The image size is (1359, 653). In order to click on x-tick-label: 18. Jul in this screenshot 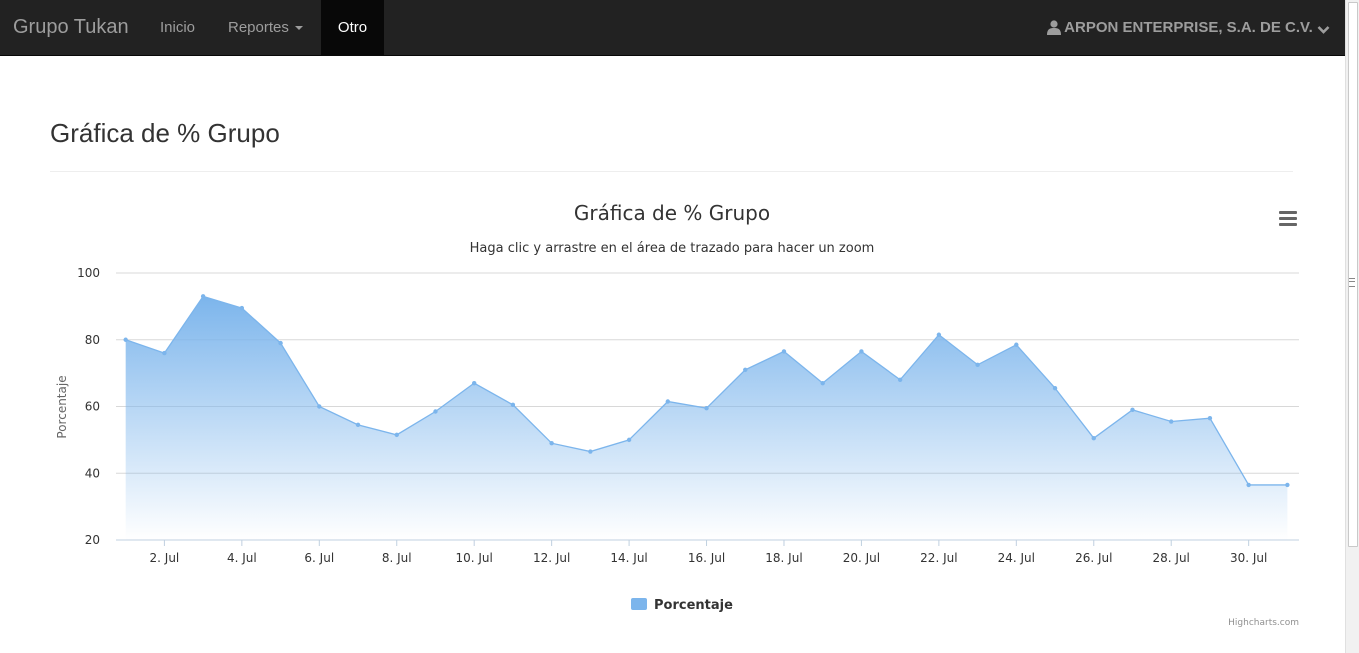, I will do `click(783, 558)`.